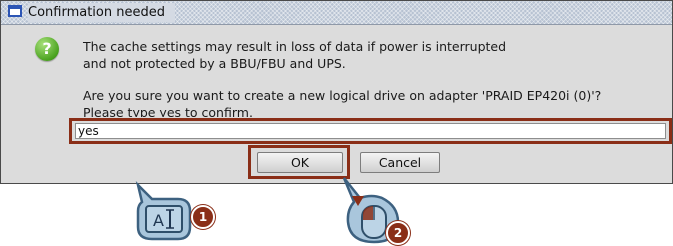 Image resolution: width=673 pixels, height=246 pixels. I want to click on input-highlight-frame, so click(370, 131).